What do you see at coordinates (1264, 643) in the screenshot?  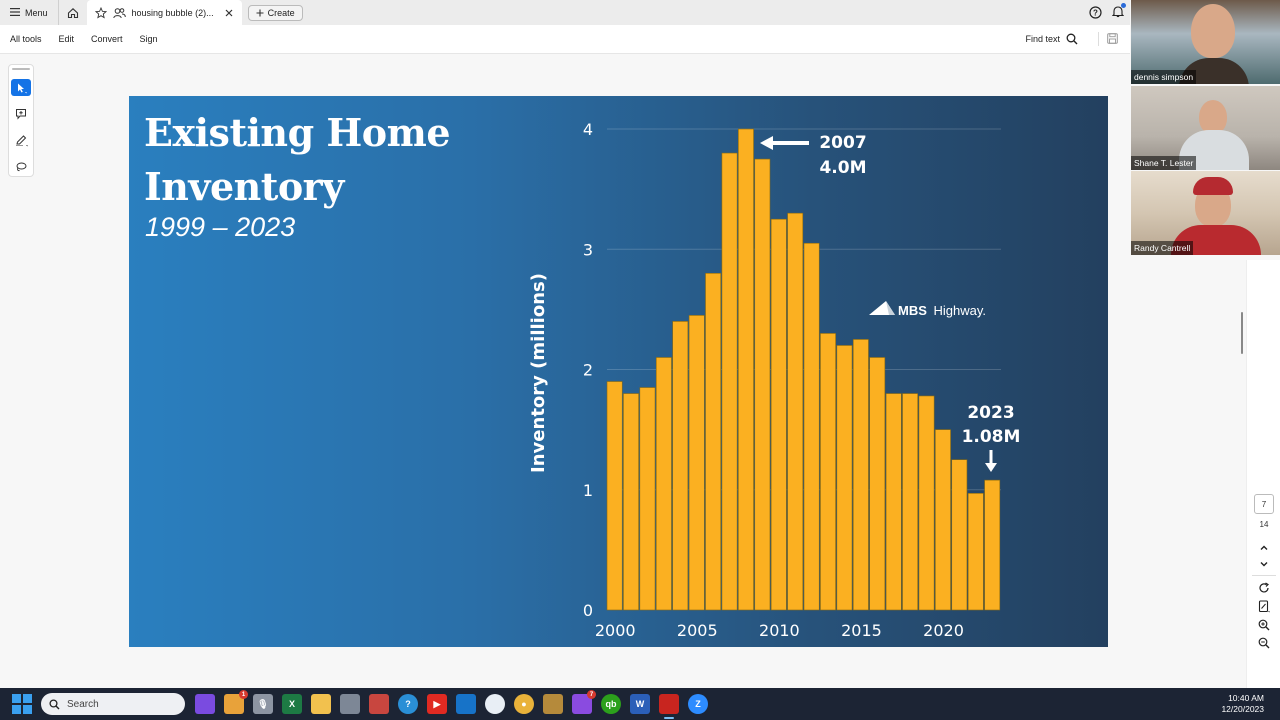 I see `zoom-out-icon` at bounding box center [1264, 643].